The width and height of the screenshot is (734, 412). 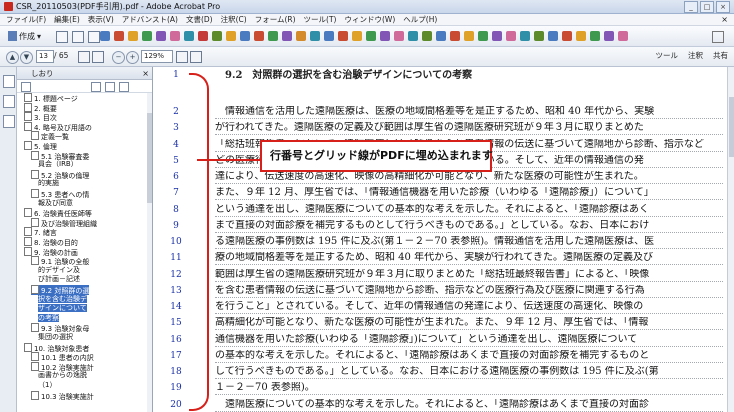 I want to click on next-page-icon: ▼, so click(x=26, y=57).